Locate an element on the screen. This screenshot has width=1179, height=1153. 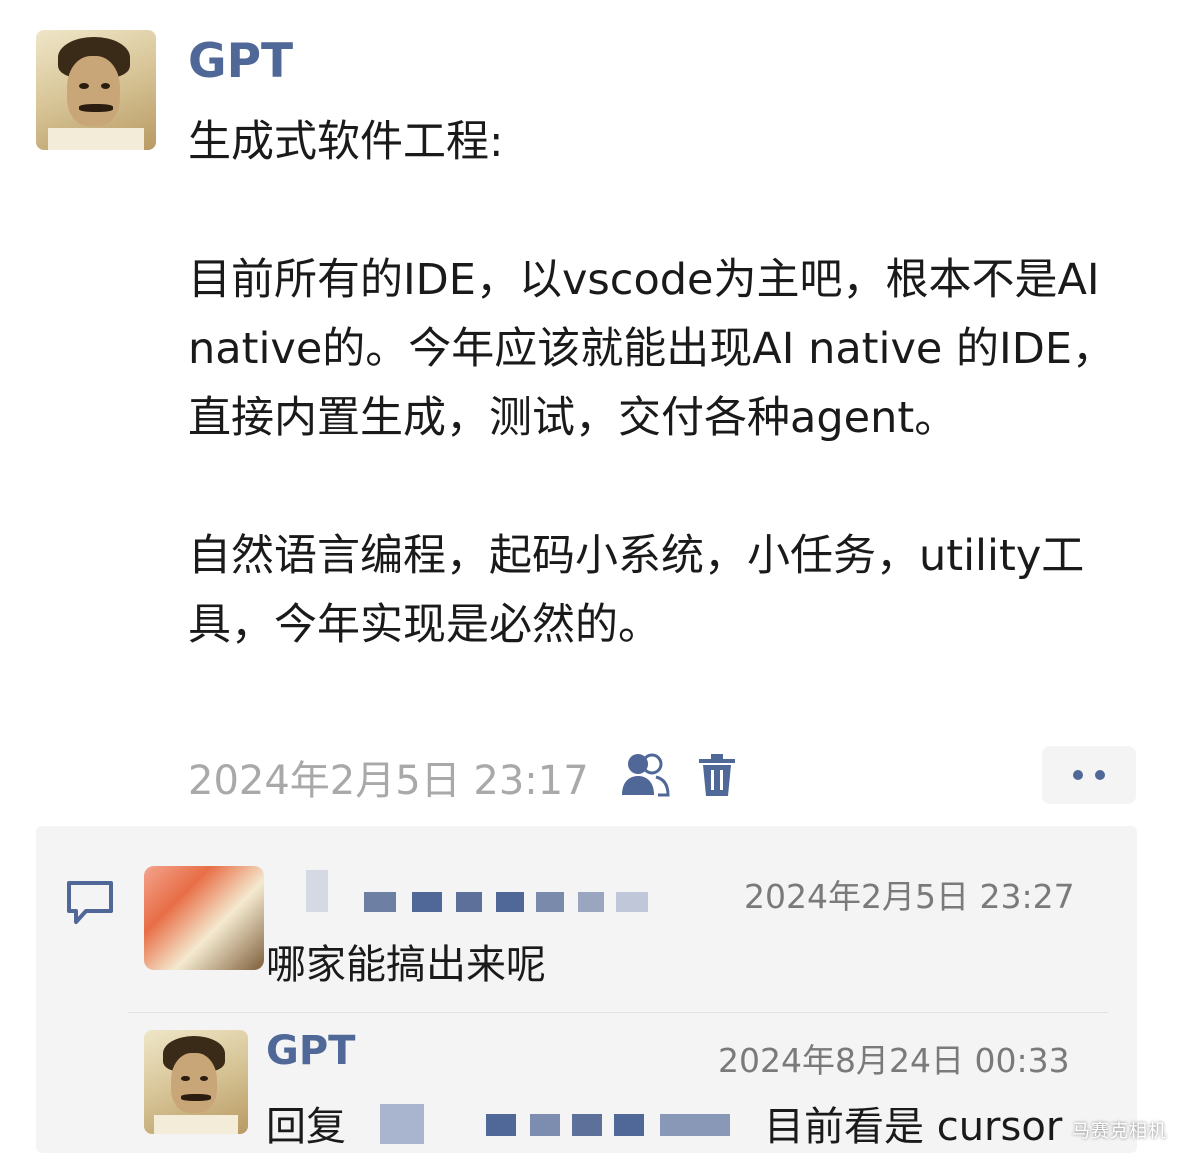
more-dots-icon is located at coordinates (1089, 775).